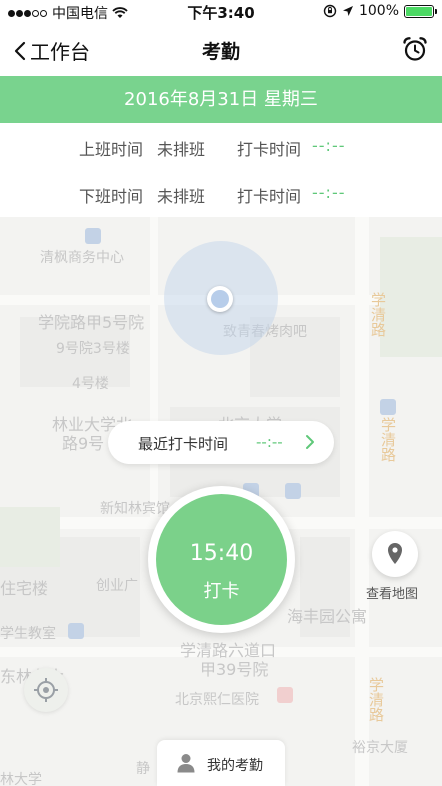 The image size is (442, 786). I want to click on view-map-button, so click(395, 554).